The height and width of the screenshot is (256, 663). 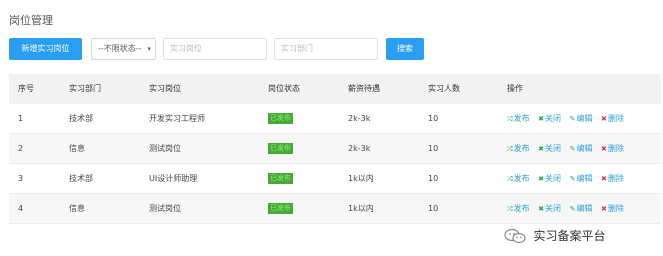 I want to click on status-select: --不限状态-- ▾, so click(x=123, y=49).